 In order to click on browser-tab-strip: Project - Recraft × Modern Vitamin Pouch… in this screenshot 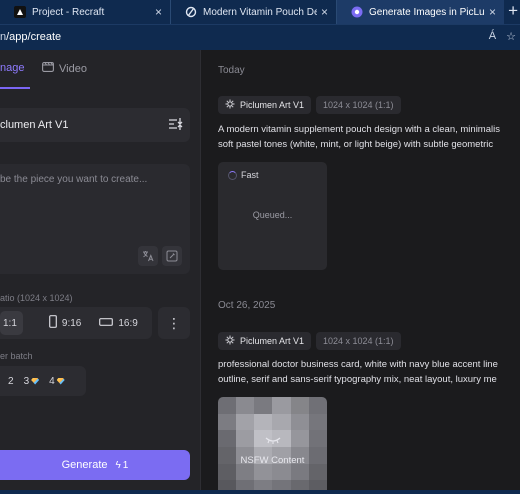, I will do `click(260, 12)`.